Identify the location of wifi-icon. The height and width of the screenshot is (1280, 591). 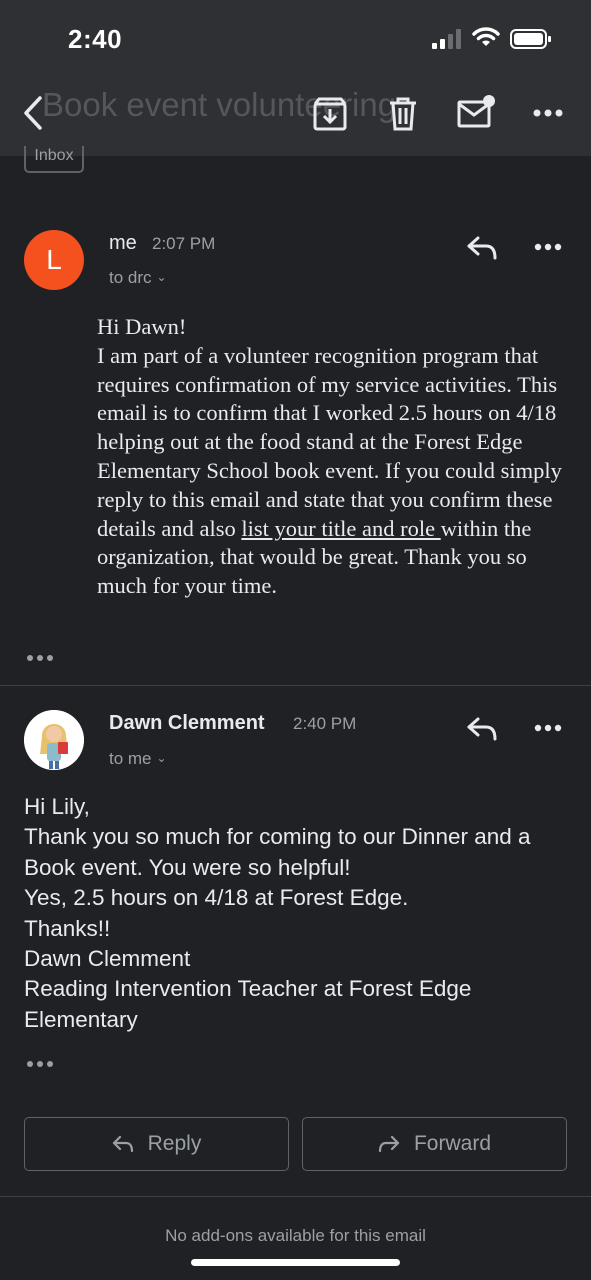
(486, 36).